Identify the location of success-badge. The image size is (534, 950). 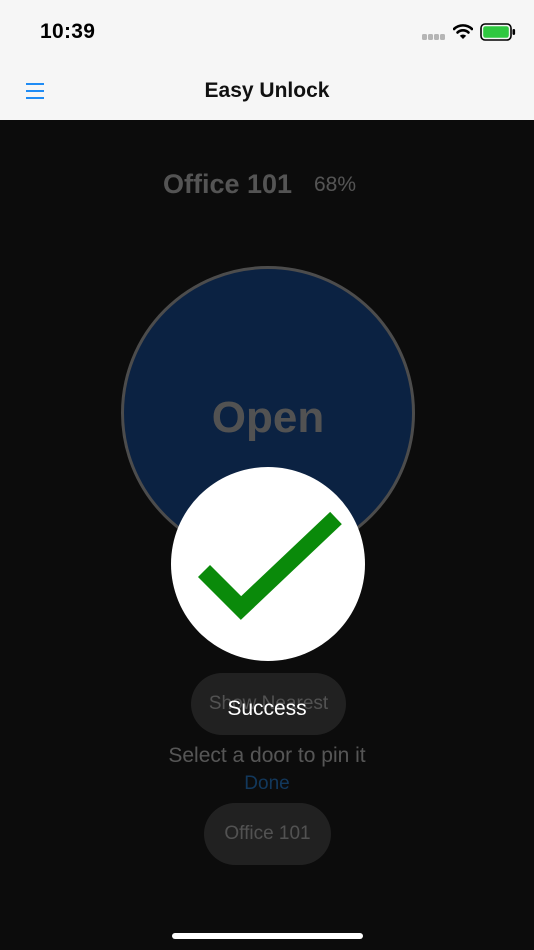
(268, 564).